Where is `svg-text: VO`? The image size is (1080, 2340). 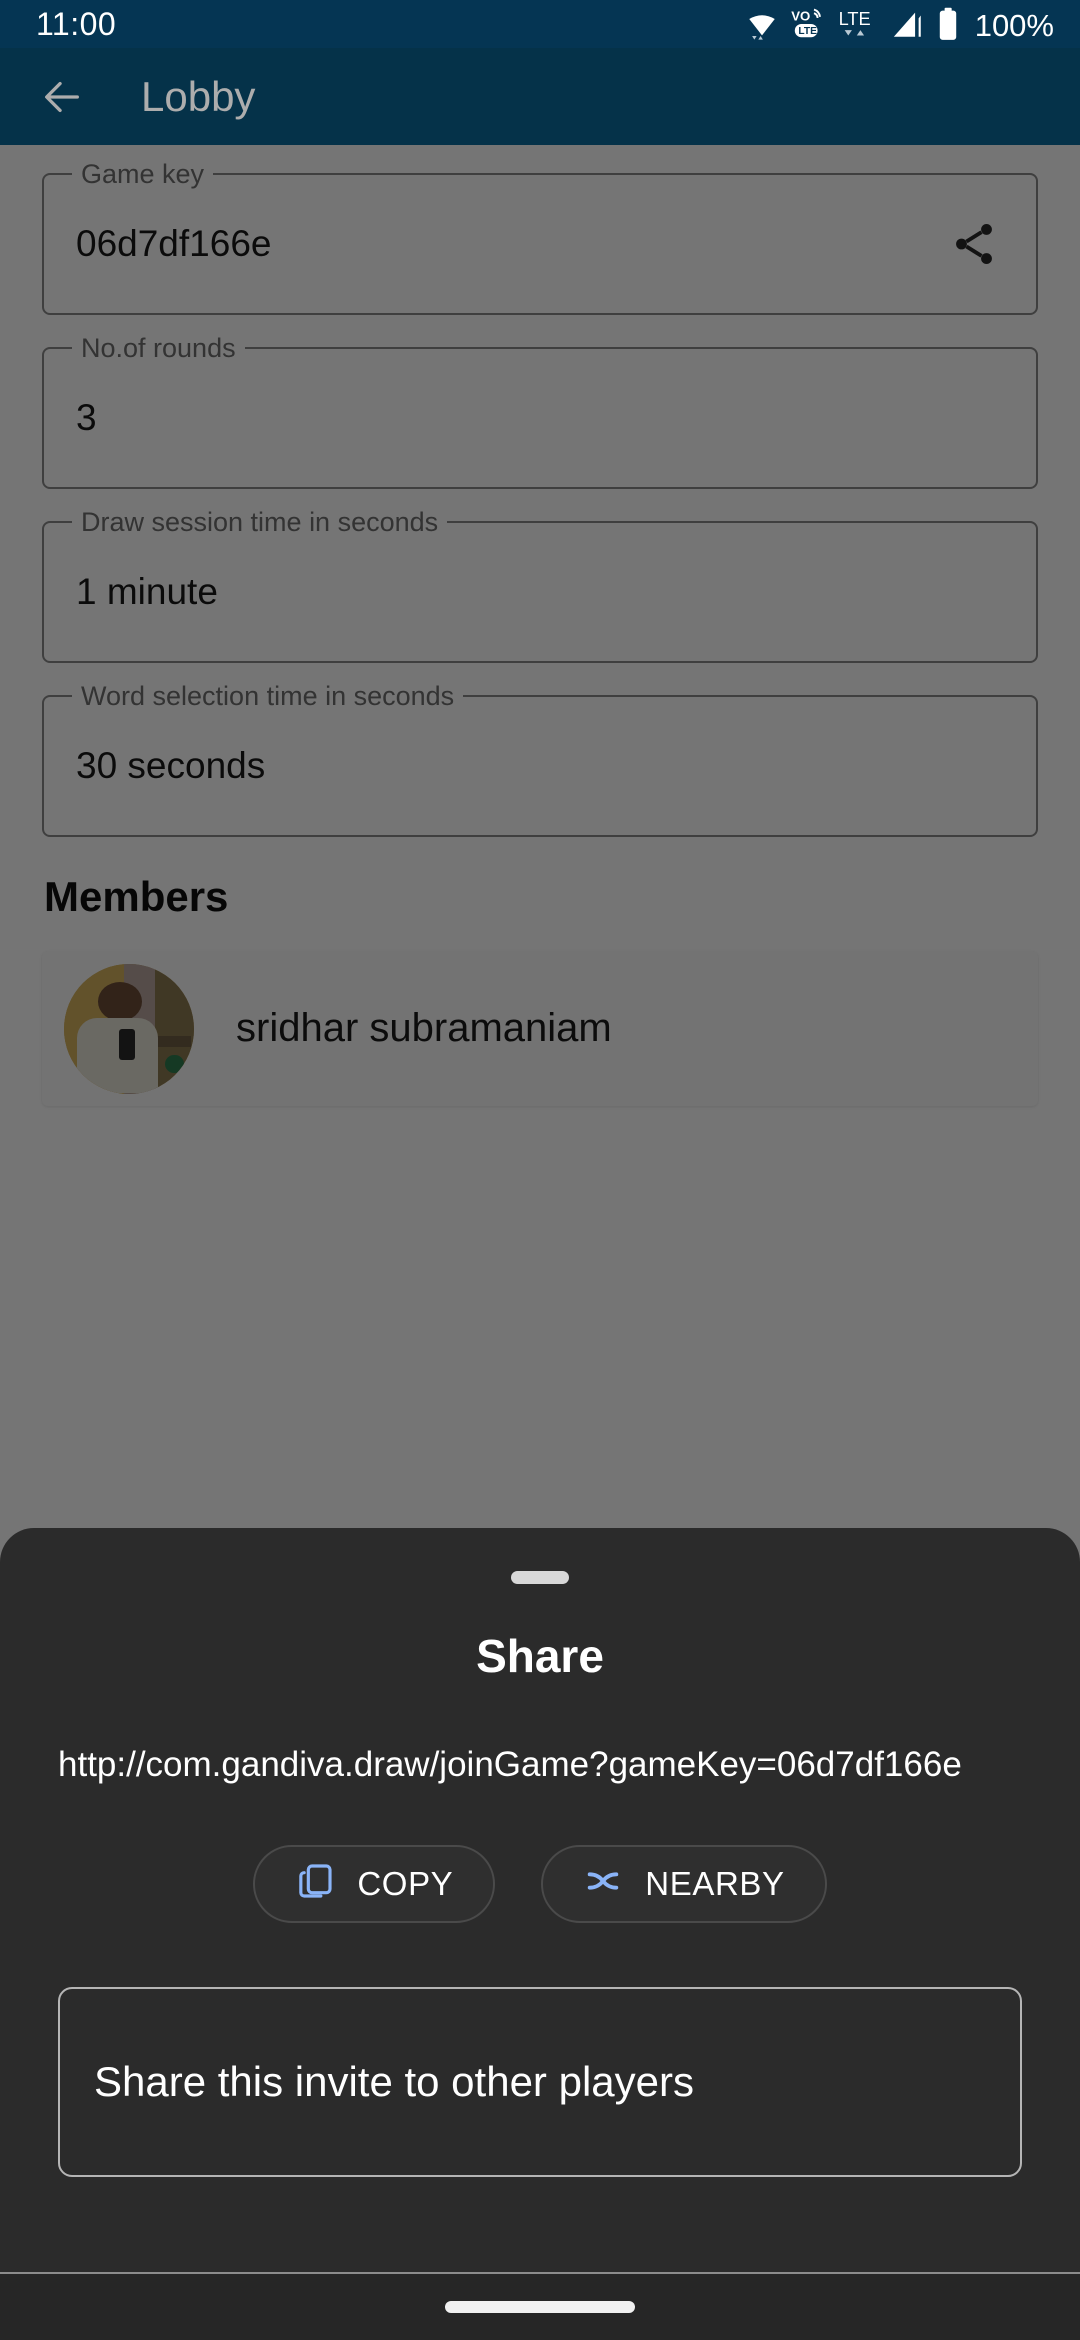 svg-text: VO is located at coordinates (800, 15).